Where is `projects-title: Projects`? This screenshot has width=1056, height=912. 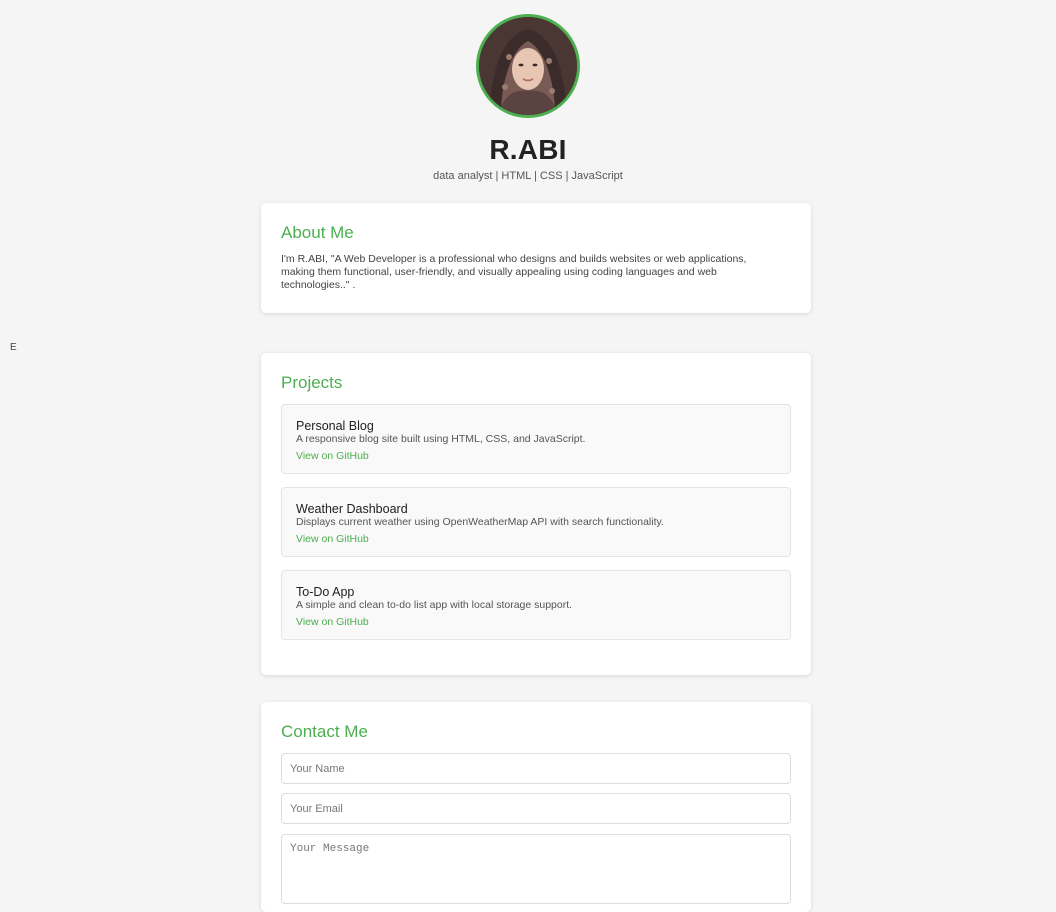 projects-title: Projects is located at coordinates (312, 382).